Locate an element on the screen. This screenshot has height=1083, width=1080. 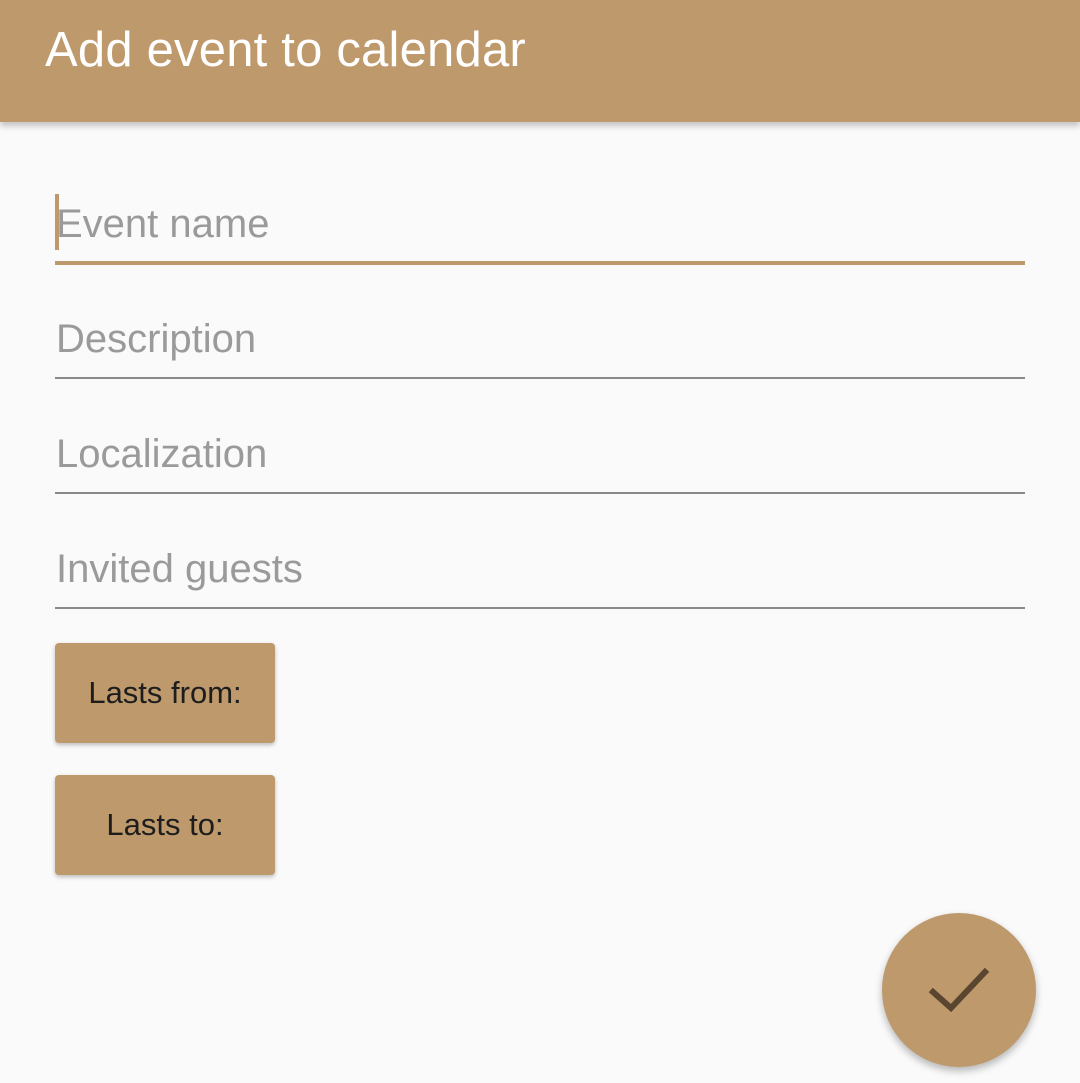
lasts-from-button: Lasts from: is located at coordinates (165, 693).